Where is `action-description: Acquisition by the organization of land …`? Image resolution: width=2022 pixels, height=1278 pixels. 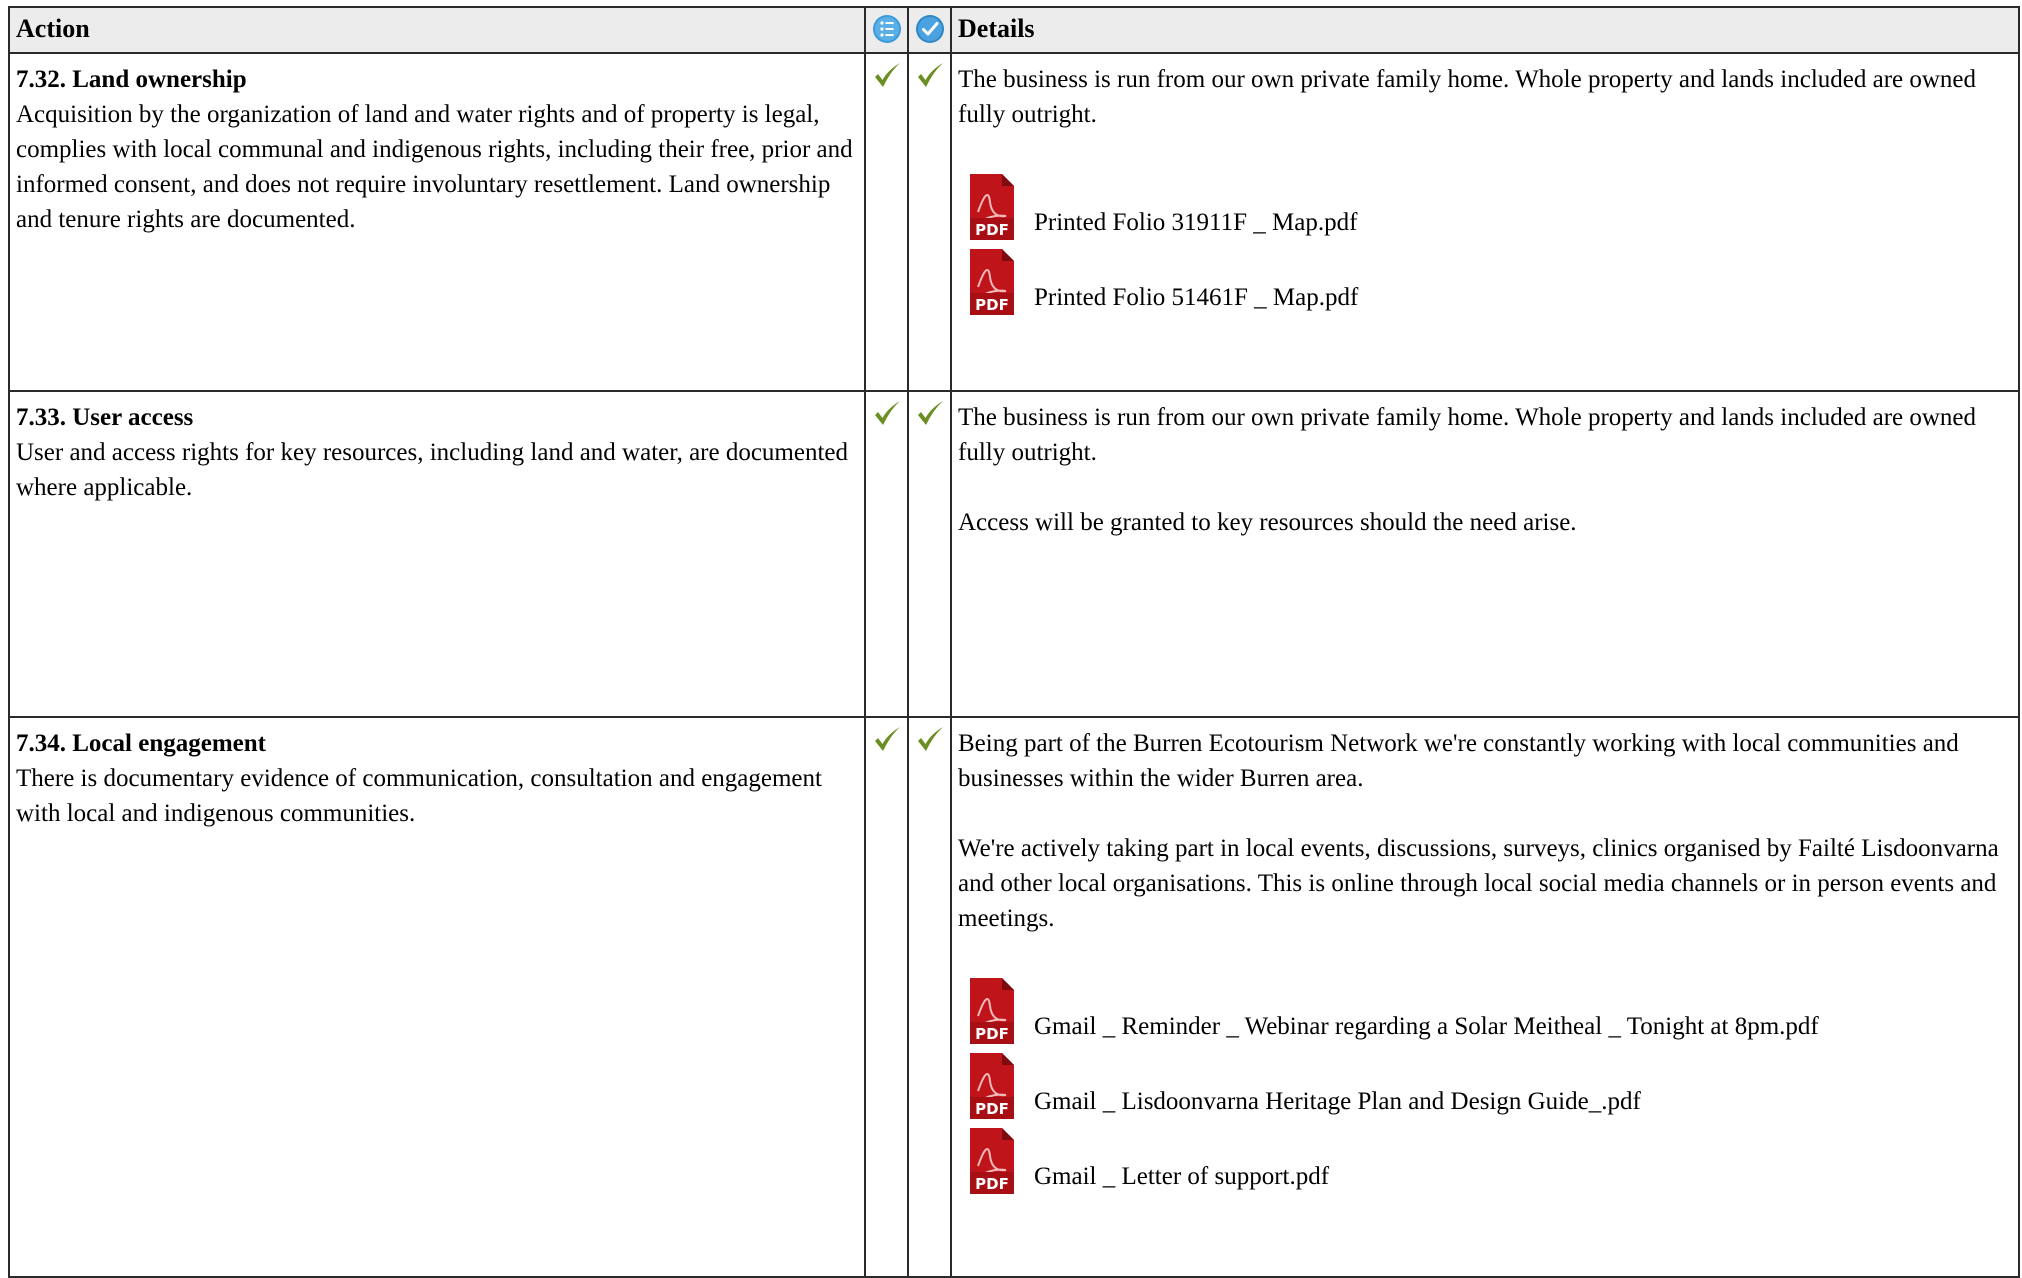 action-description: Acquisition by the organization of land … is located at coordinates (434, 167).